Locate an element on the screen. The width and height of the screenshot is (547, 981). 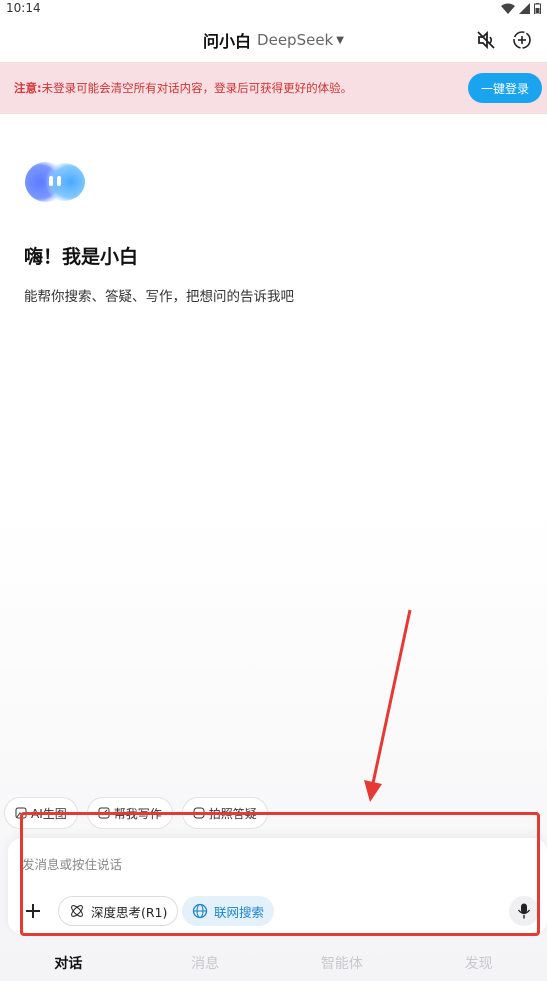
web-search-toggle: 联网搜索 is located at coordinates (228, 911).